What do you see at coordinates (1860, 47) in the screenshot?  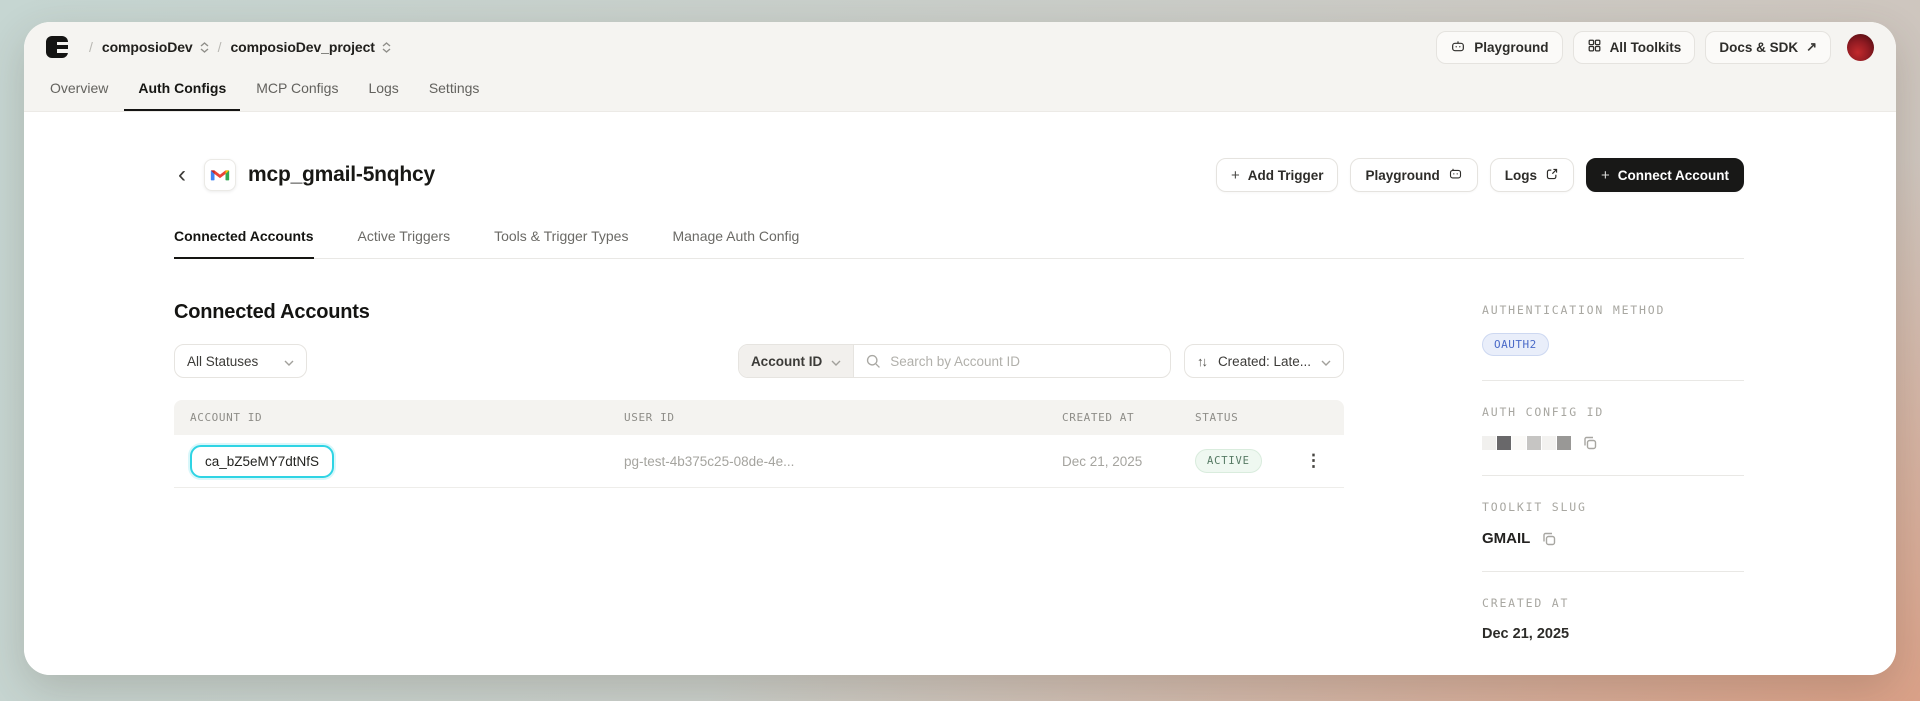 I see `user-avatar` at bounding box center [1860, 47].